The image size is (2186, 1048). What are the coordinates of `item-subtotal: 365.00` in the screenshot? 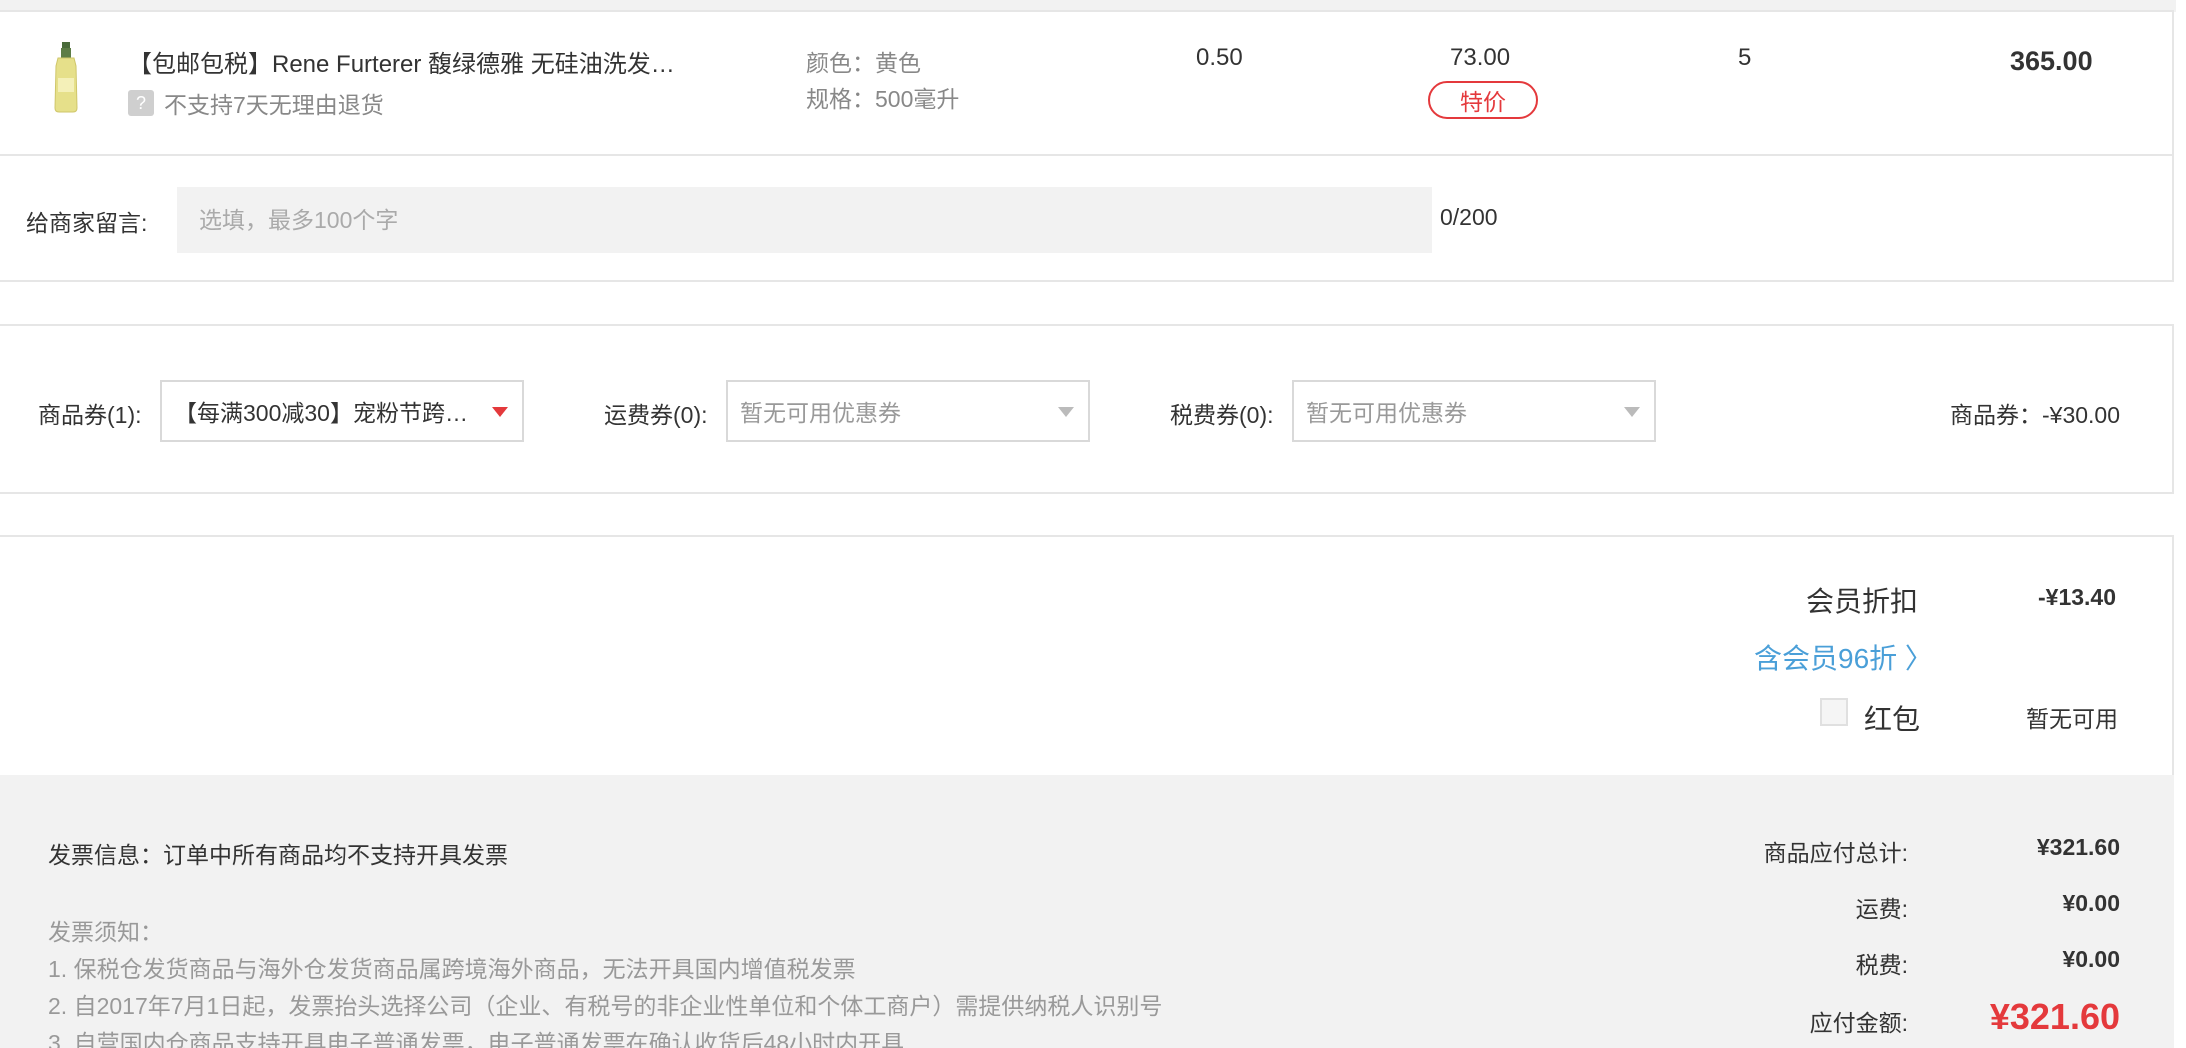 It's located at (2051, 61).